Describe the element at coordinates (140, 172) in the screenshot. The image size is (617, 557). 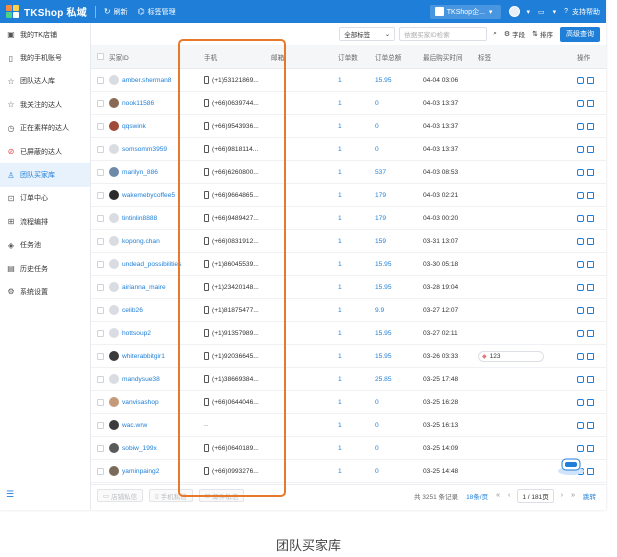
I see `buyer-id-link: marilyn_886` at that location.